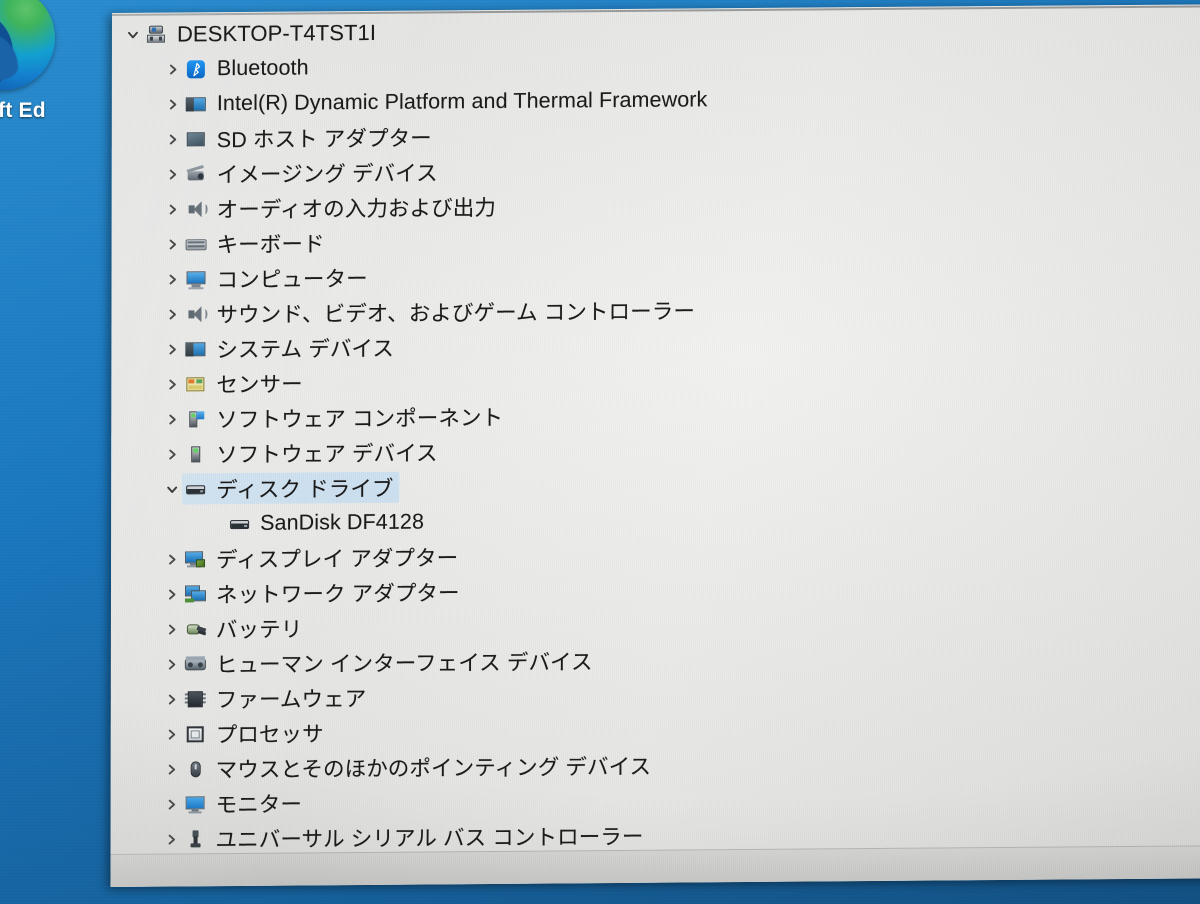 This screenshot has height=904, width=1200. What do you see at coordinates (291, 700) in the screenshot?
I see `tree-item-label: ファームウェア` at bounding box center [291, 700].